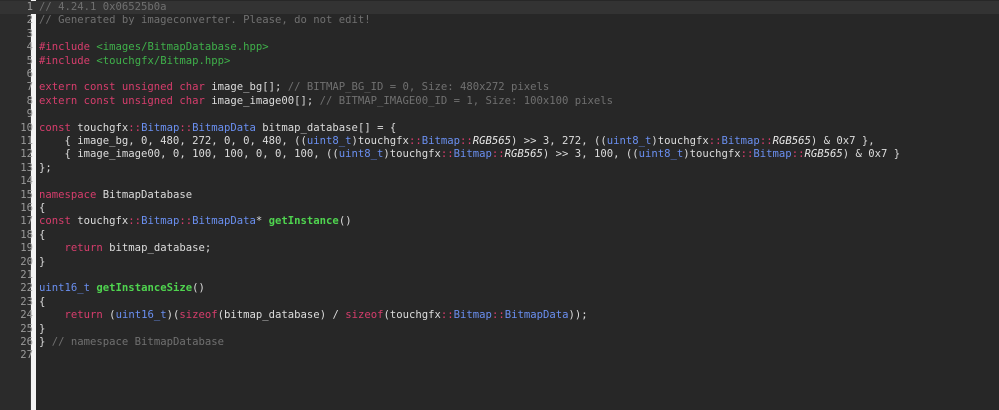 This screenshot has height=410, width=999. Describe the element at coordinates (499, 329) in the screenshot. I see `code-line: 25}` at that location.